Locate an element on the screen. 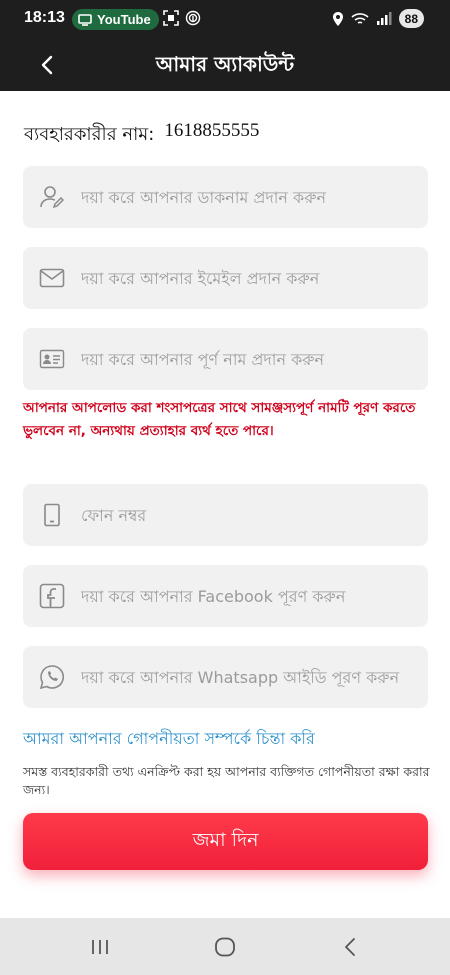 This screenshot has height=975, width=450. youtube-indicator: YouTube is located at coordinates (115, 19).